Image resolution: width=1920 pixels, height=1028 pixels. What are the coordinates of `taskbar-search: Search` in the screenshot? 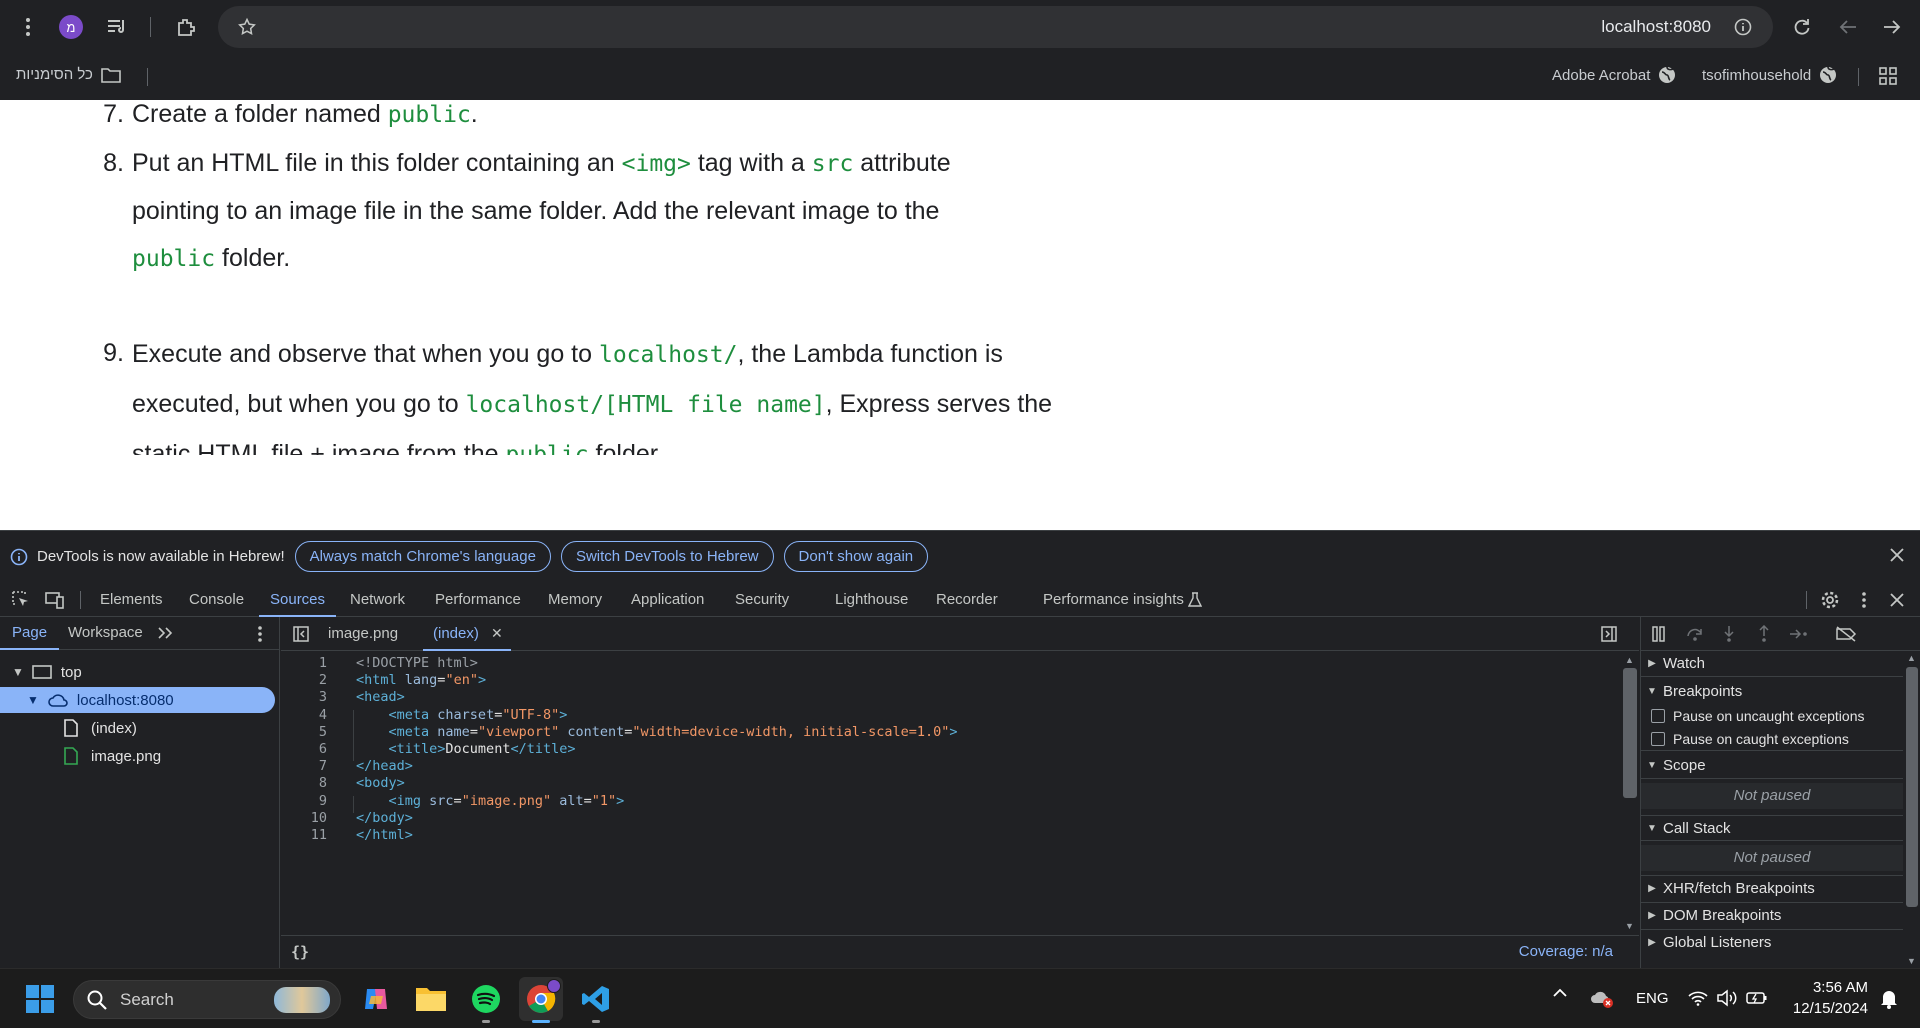 It's located at (207, 999).